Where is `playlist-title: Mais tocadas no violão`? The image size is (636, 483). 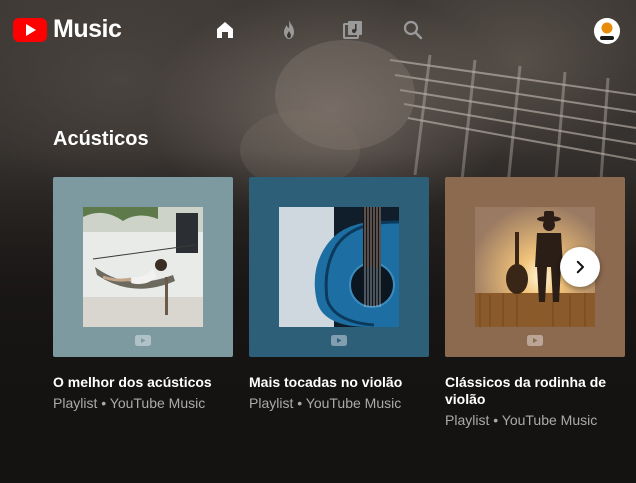
playlist-title: Mais tocadas no violão is located at coordinates (339, 382).